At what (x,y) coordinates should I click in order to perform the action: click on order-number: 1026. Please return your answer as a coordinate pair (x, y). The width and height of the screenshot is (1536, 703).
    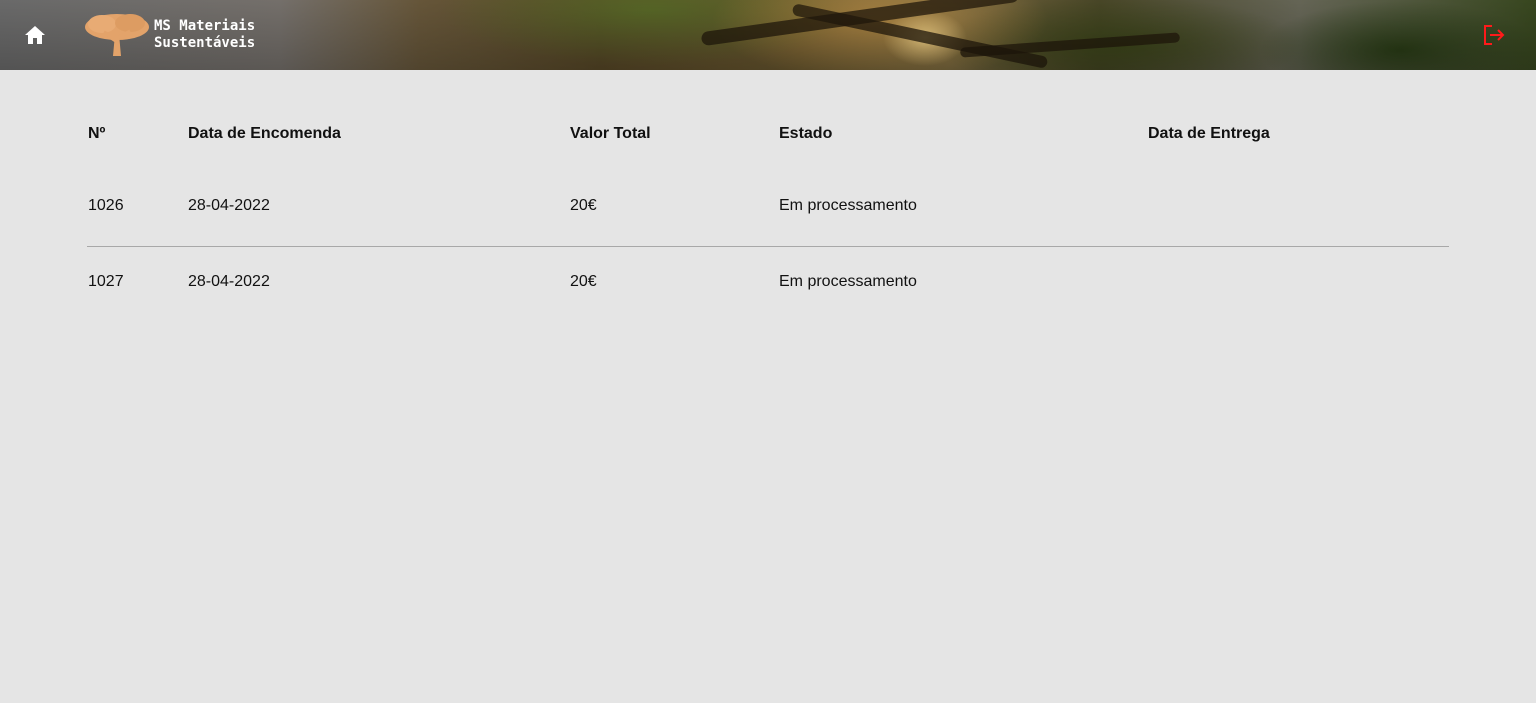
    Looking at the image, I should click on (137, 203).